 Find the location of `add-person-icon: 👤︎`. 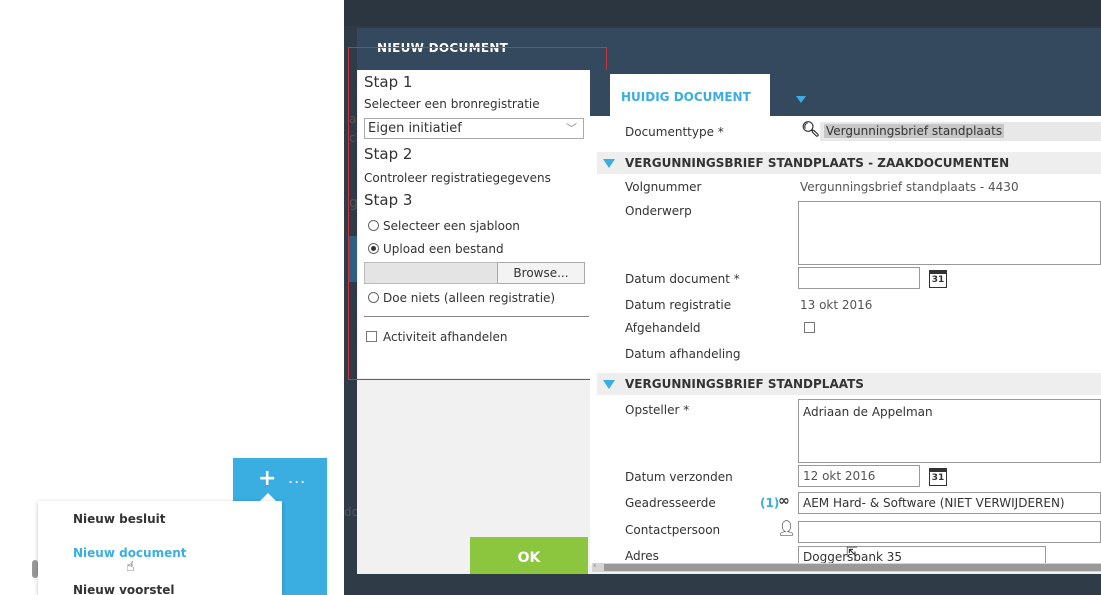

add-person-icon: 👤︎ is located at coordinates (786, 528).